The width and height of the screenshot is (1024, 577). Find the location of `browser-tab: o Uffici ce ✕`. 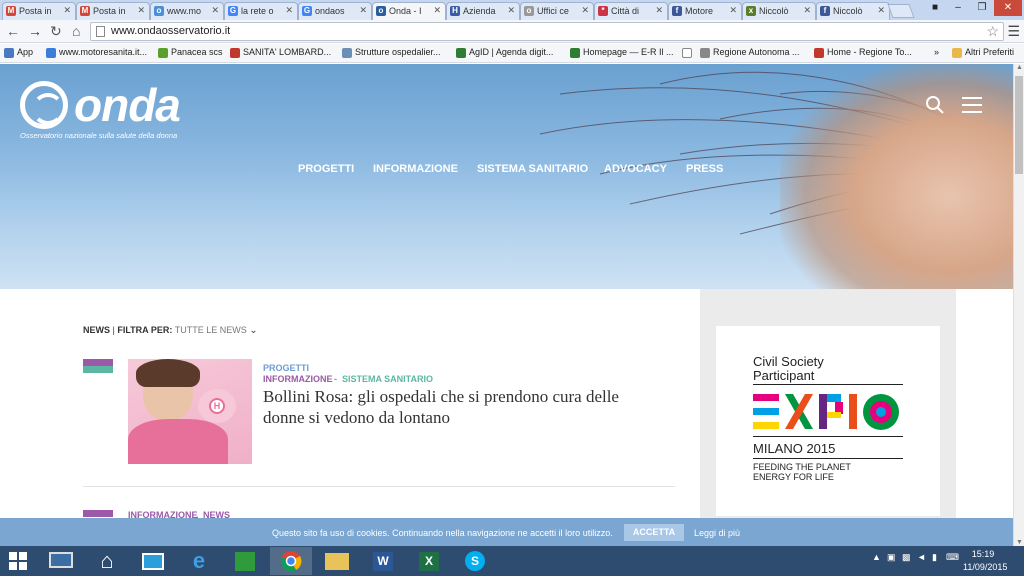

browser-tab: o Uffici ce ✕ is located at coordinates (557, 11).